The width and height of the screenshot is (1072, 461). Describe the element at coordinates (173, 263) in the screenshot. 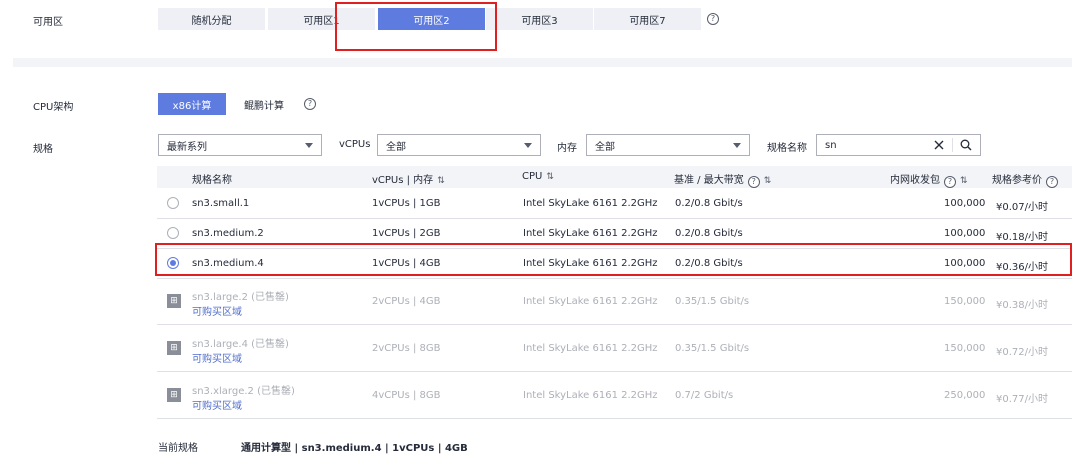

I see `row-radio-selected` at that location.